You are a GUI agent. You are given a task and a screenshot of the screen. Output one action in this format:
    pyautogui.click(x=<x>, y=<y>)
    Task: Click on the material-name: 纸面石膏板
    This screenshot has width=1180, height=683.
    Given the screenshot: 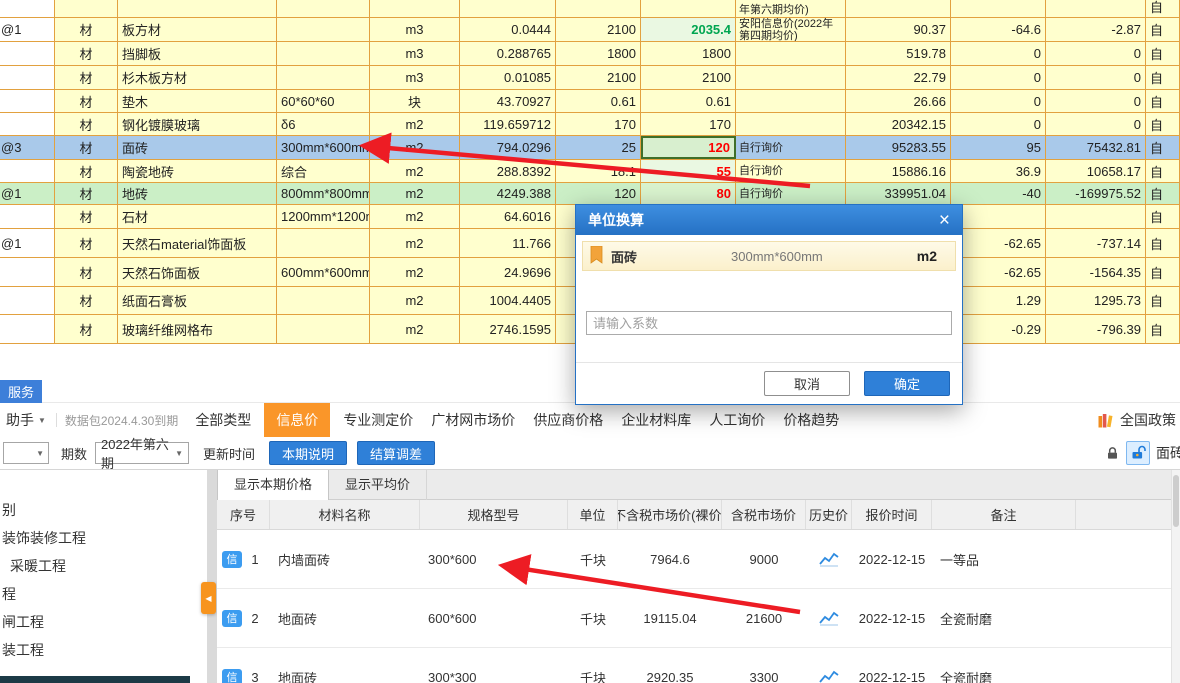 What is the action you would take?
    pyautogui.click(x=197, y=300)
    